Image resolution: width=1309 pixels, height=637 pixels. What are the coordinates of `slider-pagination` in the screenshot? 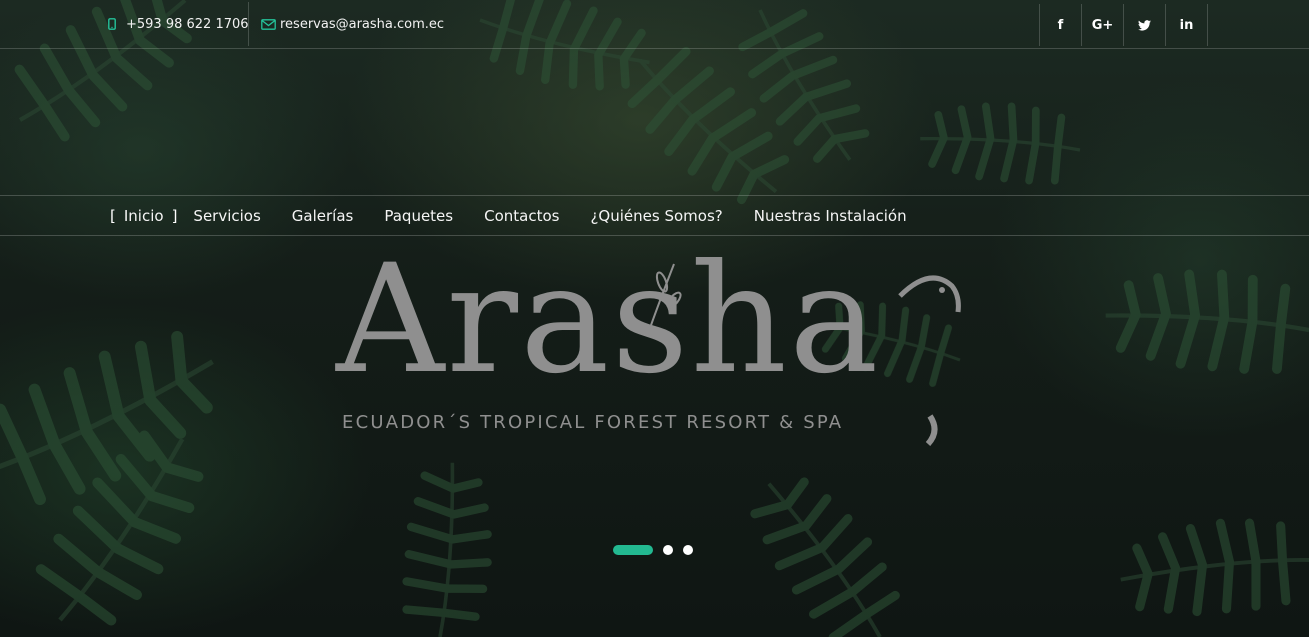 It's located at (653, 550).